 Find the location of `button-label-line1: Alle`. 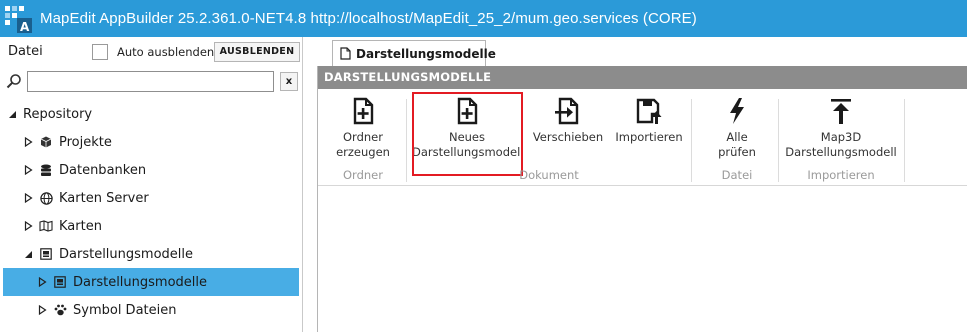

button-label-line1: Alle is located at coordinates (737, 137).